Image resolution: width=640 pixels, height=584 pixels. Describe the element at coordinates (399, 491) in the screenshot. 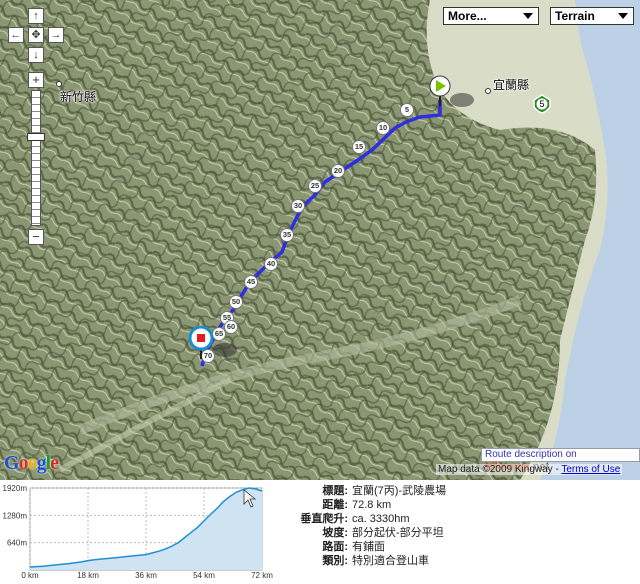

I see `info-value: 宜蘭(7丙)-武陵農場` at that location.